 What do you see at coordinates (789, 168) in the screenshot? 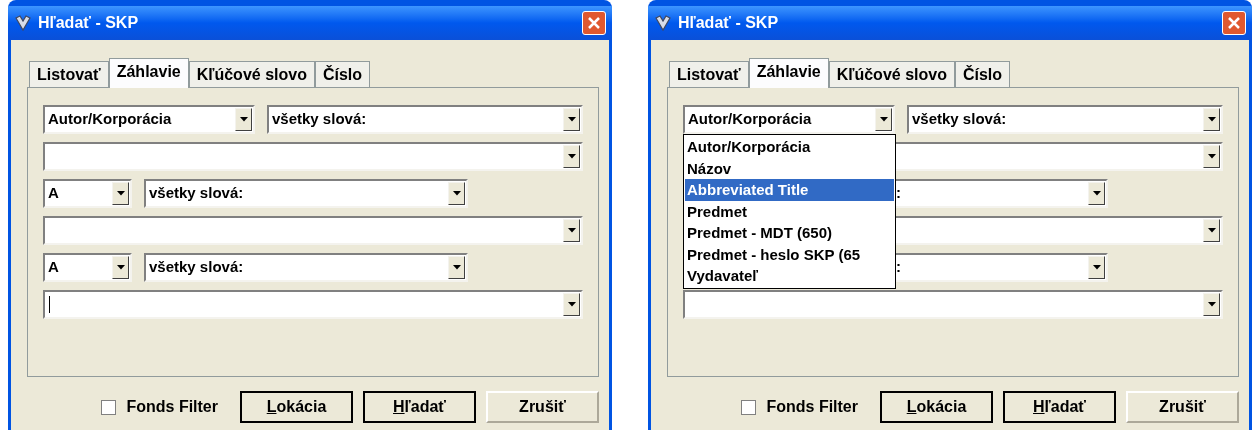
I see `dropdown-option: Názov` at bounding box center [789, 168].